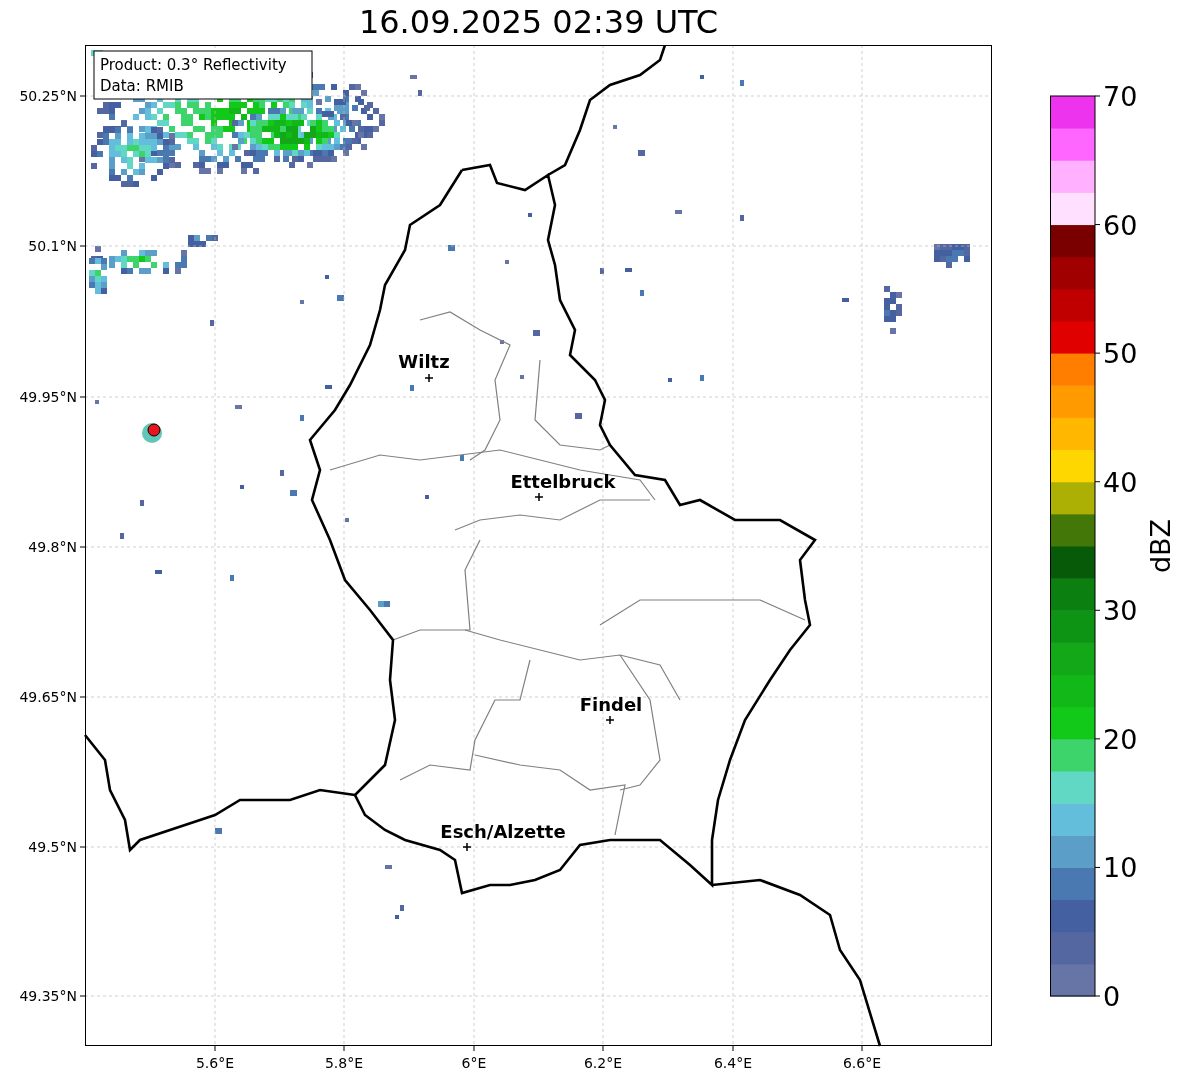 Image resolution: width=1184 pixels, height=1081 pixels. What do you see at coordinates (1120, 611) in the screenshot?
I see `colorbar-tick-label: 30` at bounding box center [1120, 611].